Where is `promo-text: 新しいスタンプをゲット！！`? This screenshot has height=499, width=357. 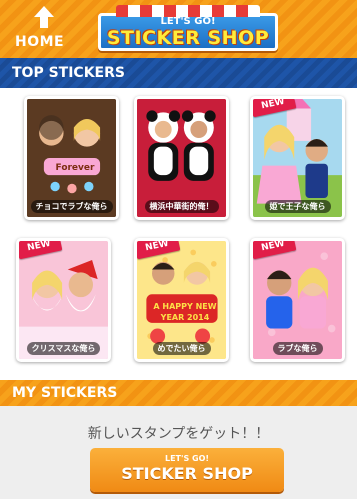 promo-text: 新しいスタンプをゲット！！ is located at coordinates (178, 434).